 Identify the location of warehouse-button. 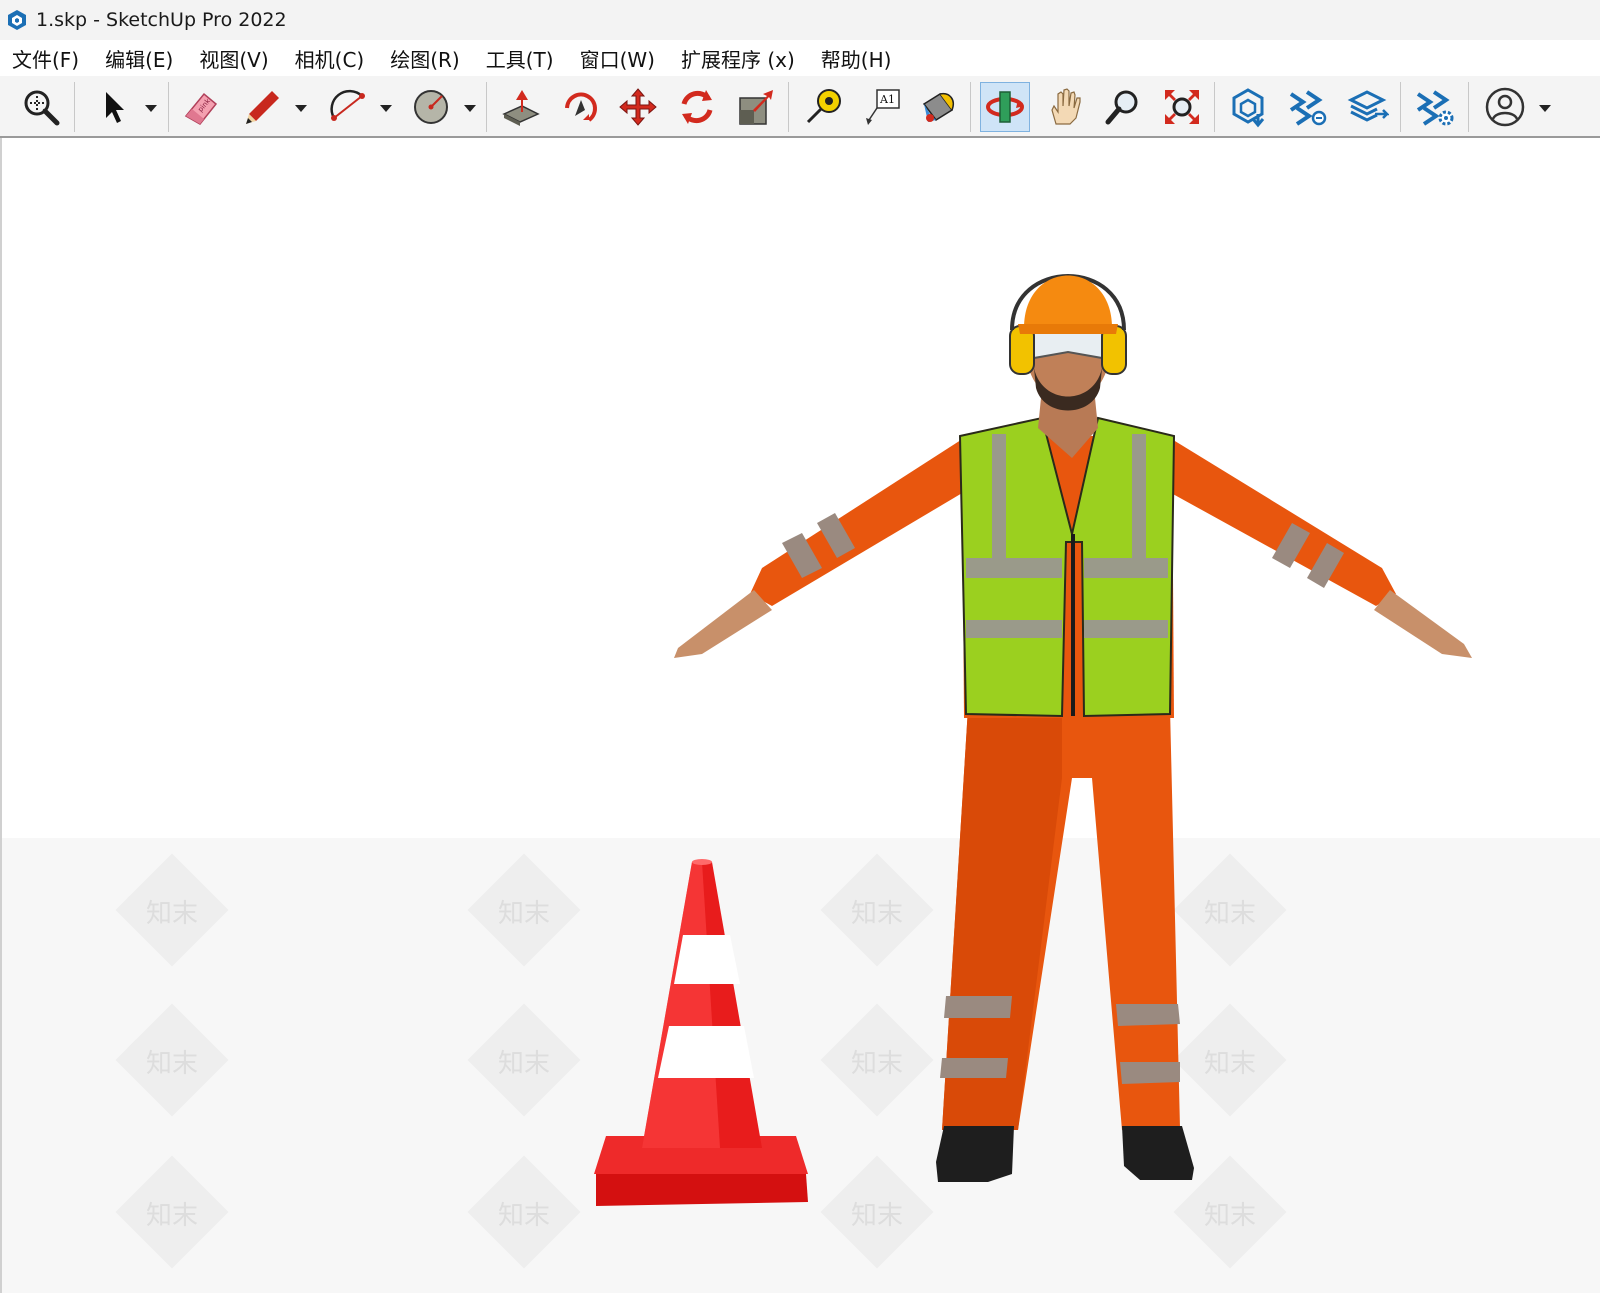
(1249, 107).